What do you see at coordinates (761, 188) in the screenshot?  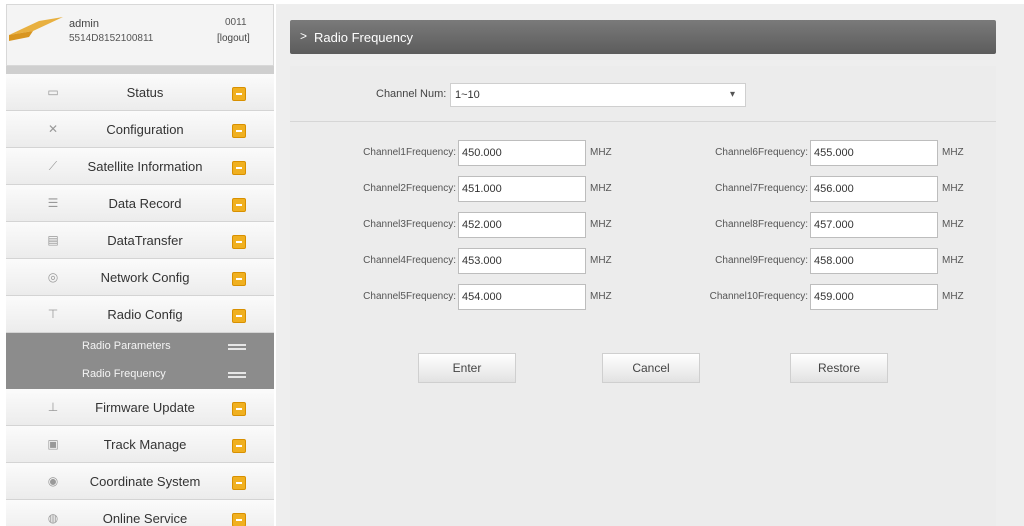 I see `channel7-label: Channel7Frequency:` at bounding box center [761, 188].